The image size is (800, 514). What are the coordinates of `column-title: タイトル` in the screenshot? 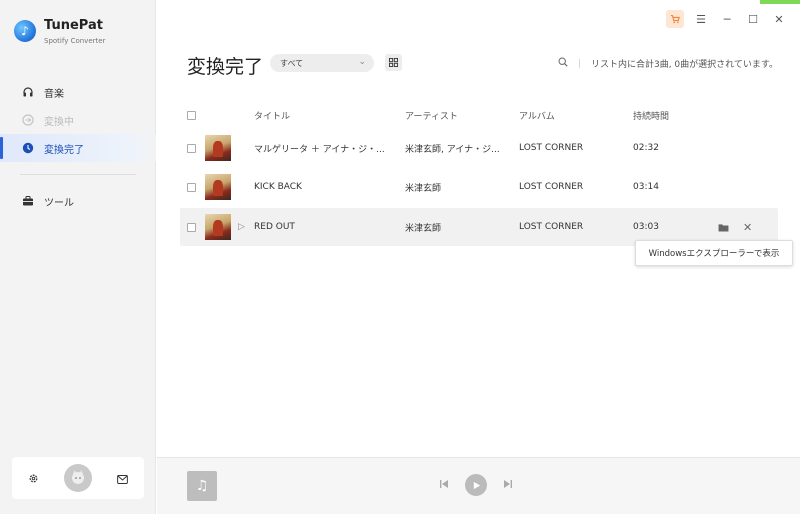 It's located at (272, 115).